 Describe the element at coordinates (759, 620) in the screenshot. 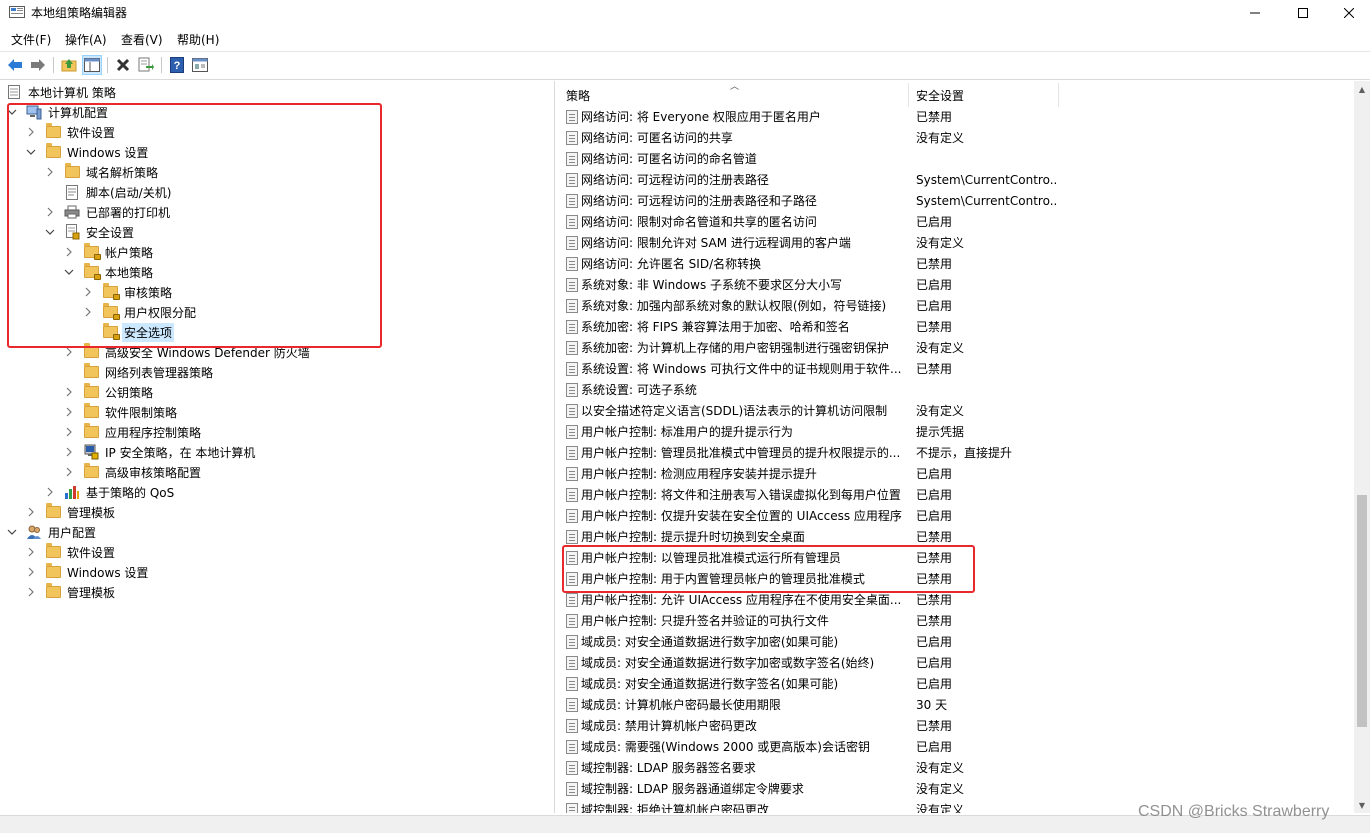

I see `policy-row: 用户帐户控制: 只提升签名并验证的可执行文件 已禁用` at that location.